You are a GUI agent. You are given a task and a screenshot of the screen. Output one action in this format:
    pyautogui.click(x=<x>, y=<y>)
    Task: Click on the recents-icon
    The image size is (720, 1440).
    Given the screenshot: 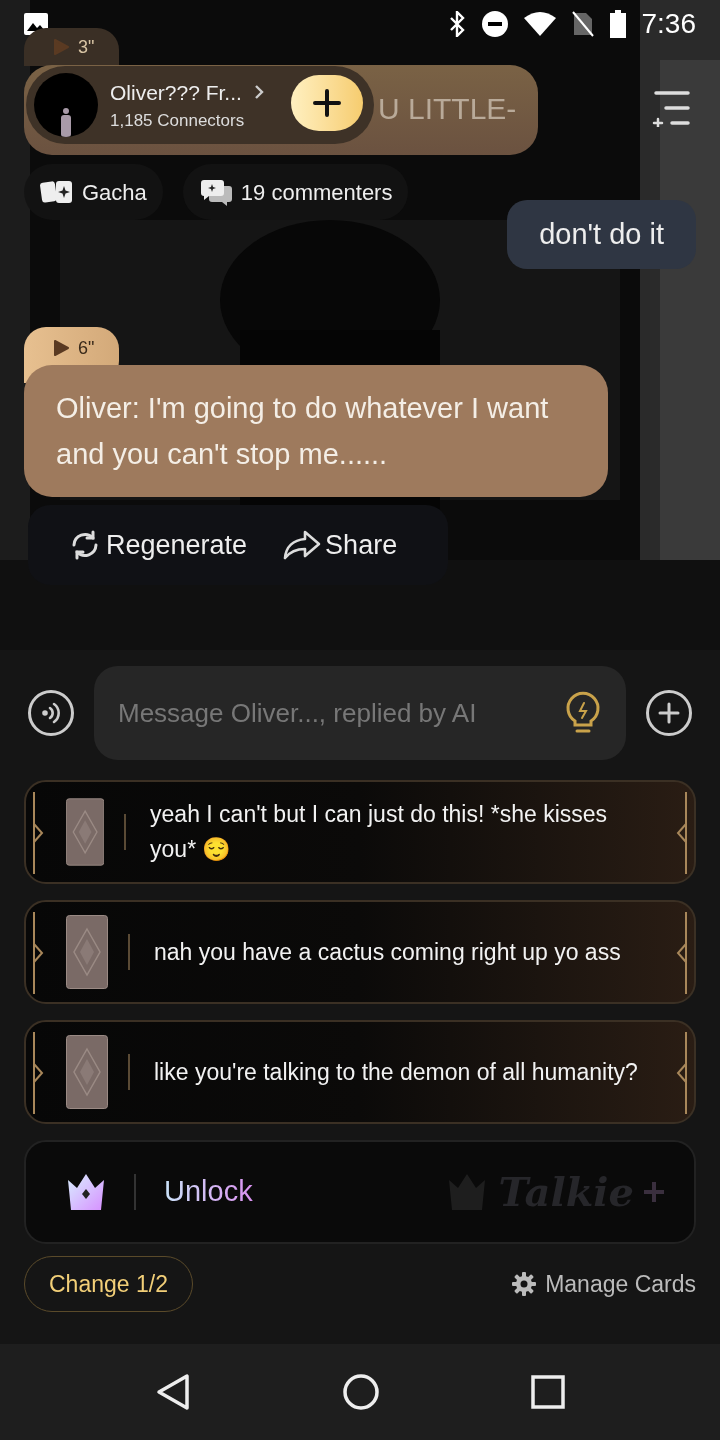 What is the action you would take?
    pyautogui.click(x=547, y=1392)
    